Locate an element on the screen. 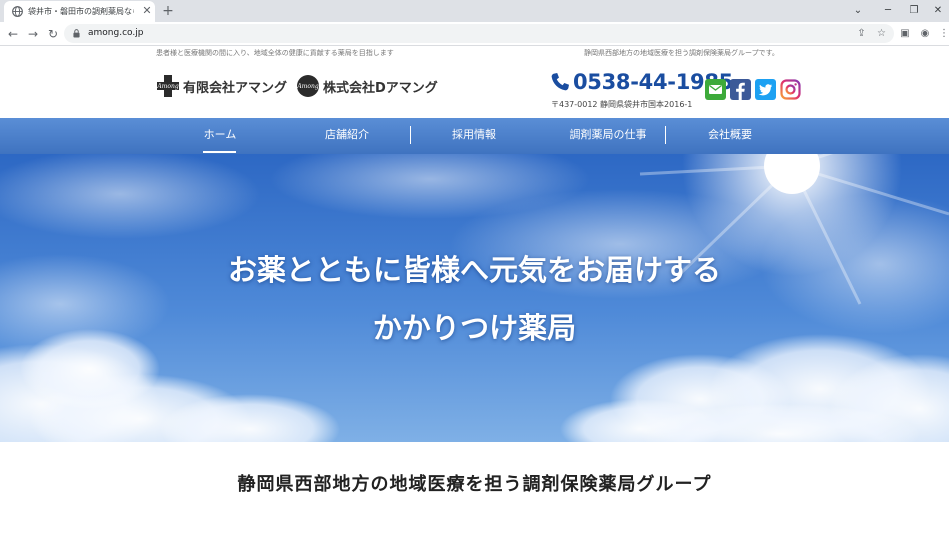 This screenshot has width=949, height=537. reload-button: ↻ is located at coordinates (53, 34).